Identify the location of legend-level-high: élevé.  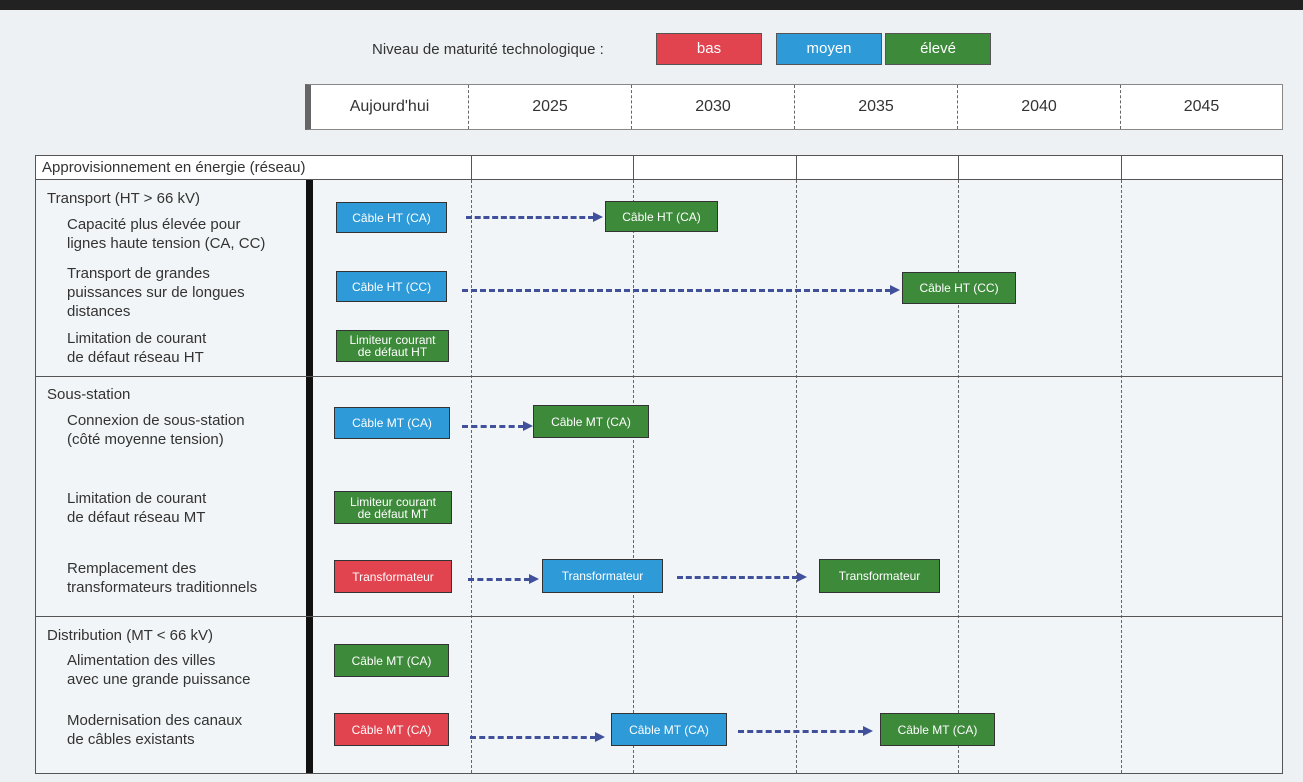
(938, 49).